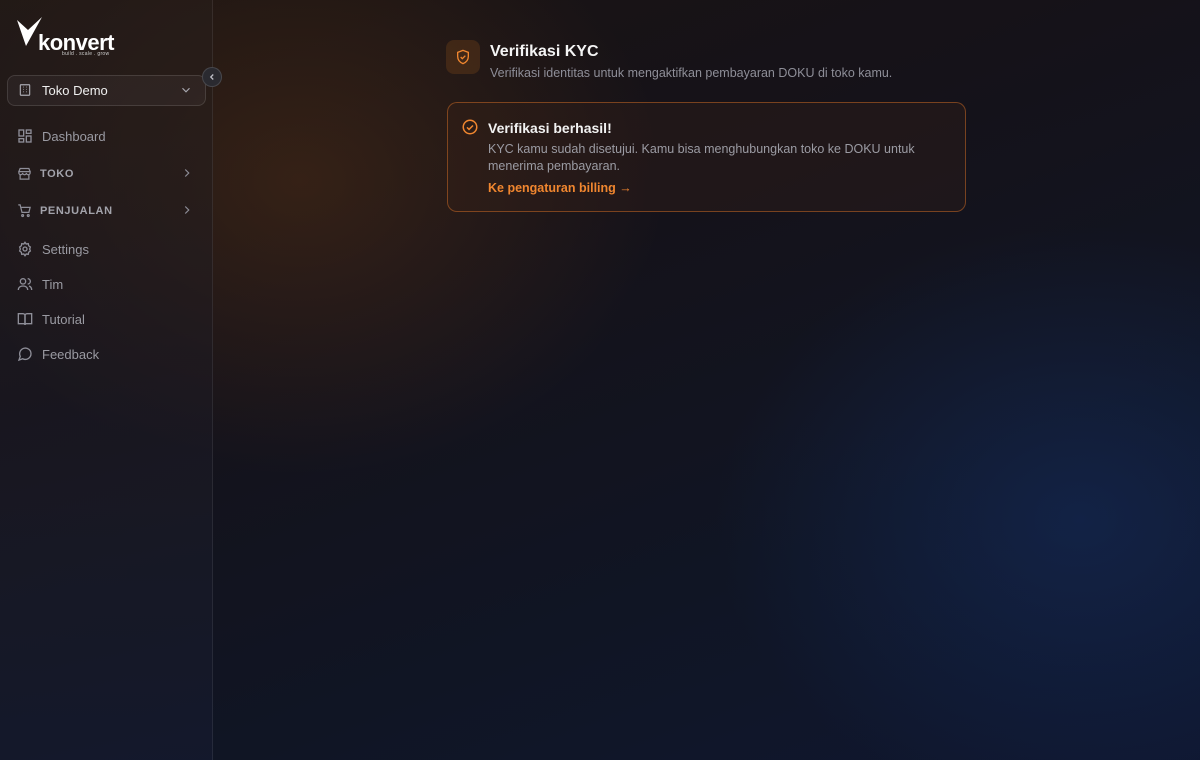 The height and width of the screenshot is (760, 1200). What do you see at coordinates (25, 319) in the screenshot?
I see `book-icon` at bounding box center [25, 319].